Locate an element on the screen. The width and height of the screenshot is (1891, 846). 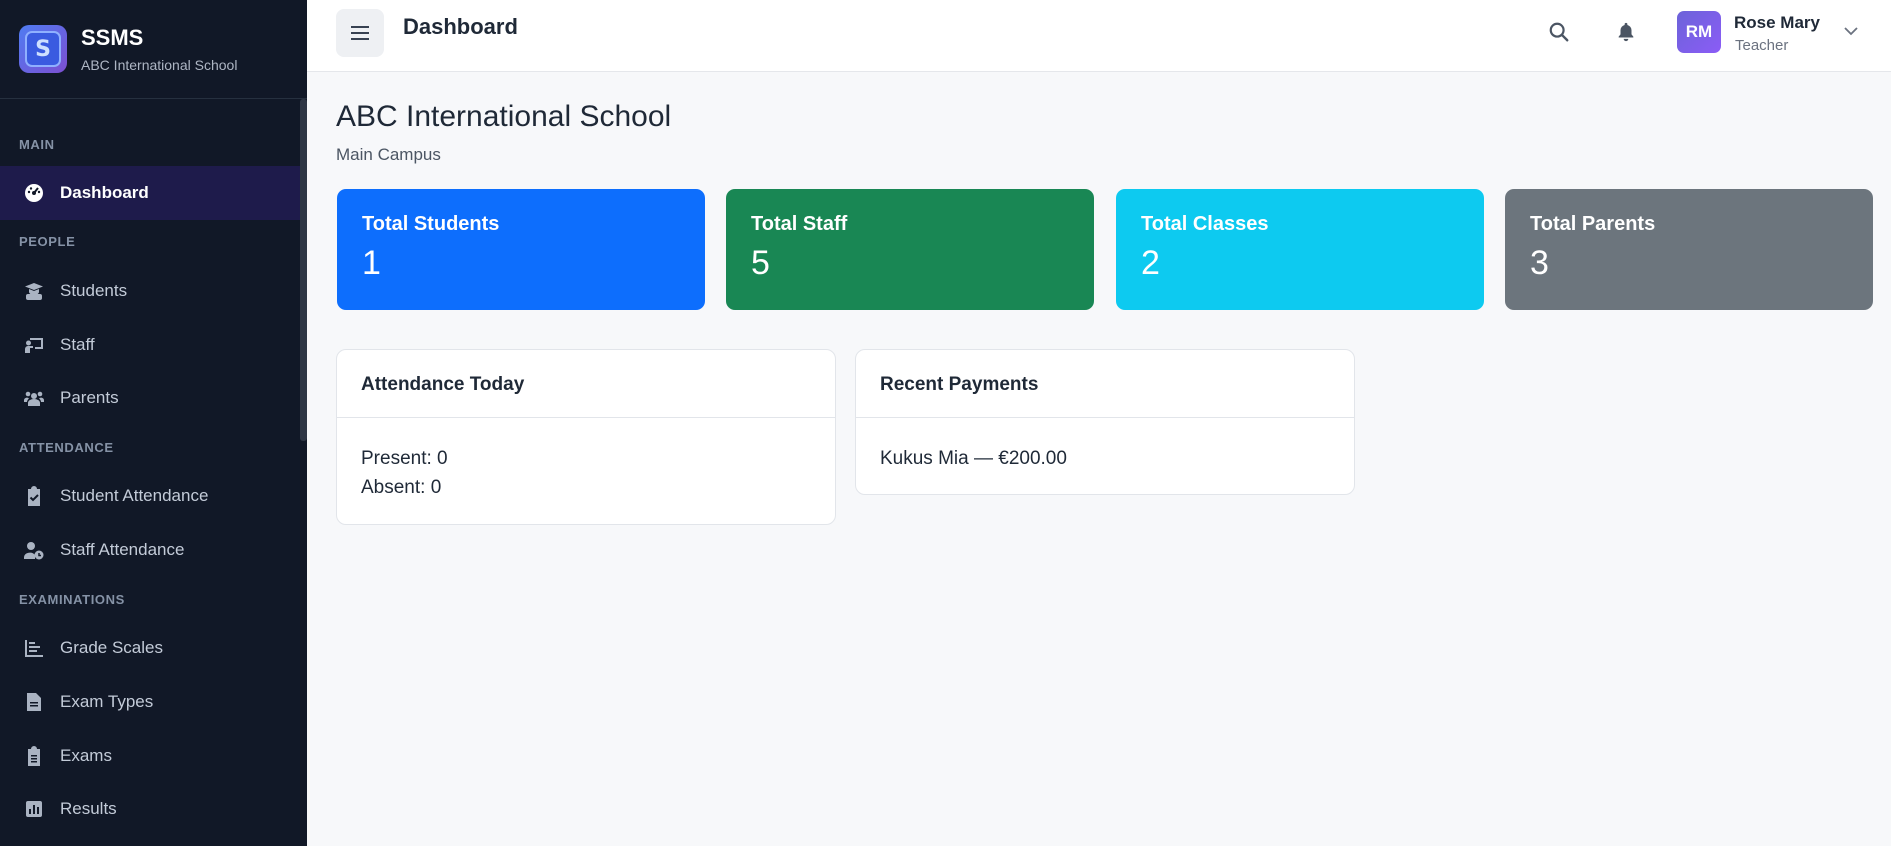
stat-value: 3 is located at coordinates (1539, 263).